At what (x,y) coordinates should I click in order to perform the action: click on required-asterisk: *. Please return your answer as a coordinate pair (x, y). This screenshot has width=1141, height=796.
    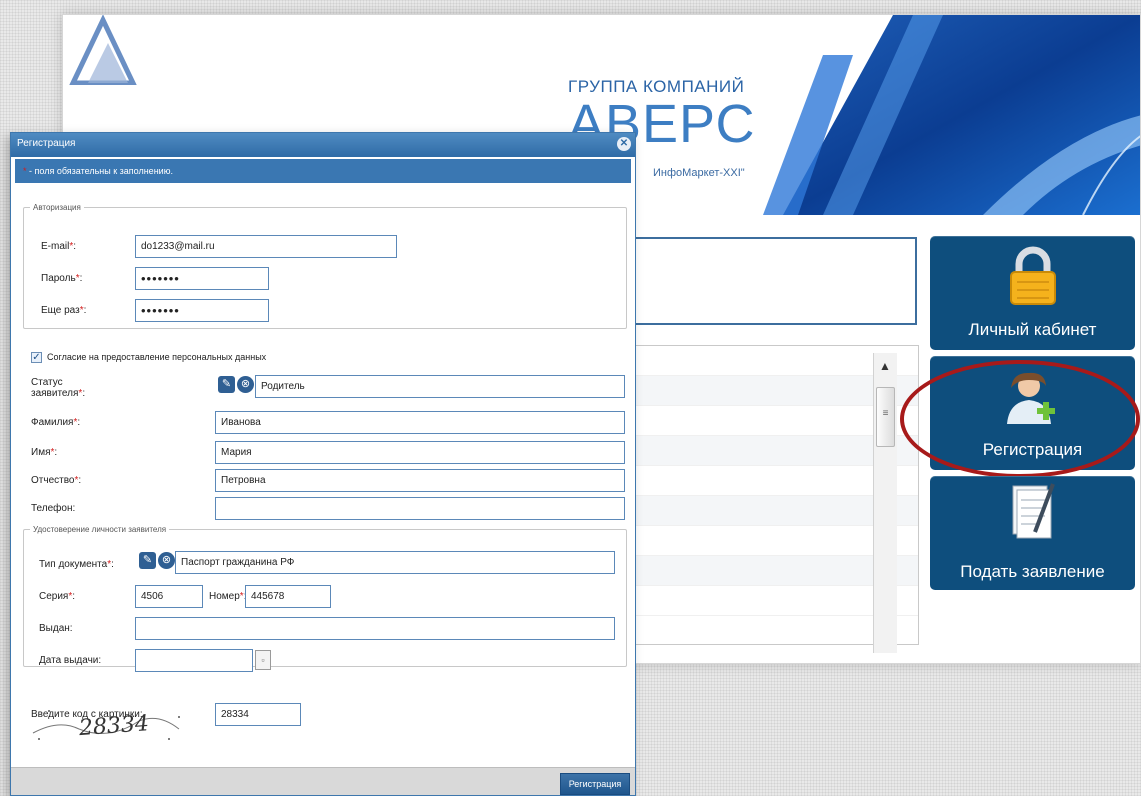
    Looking at the image, I should click on (25, 171).